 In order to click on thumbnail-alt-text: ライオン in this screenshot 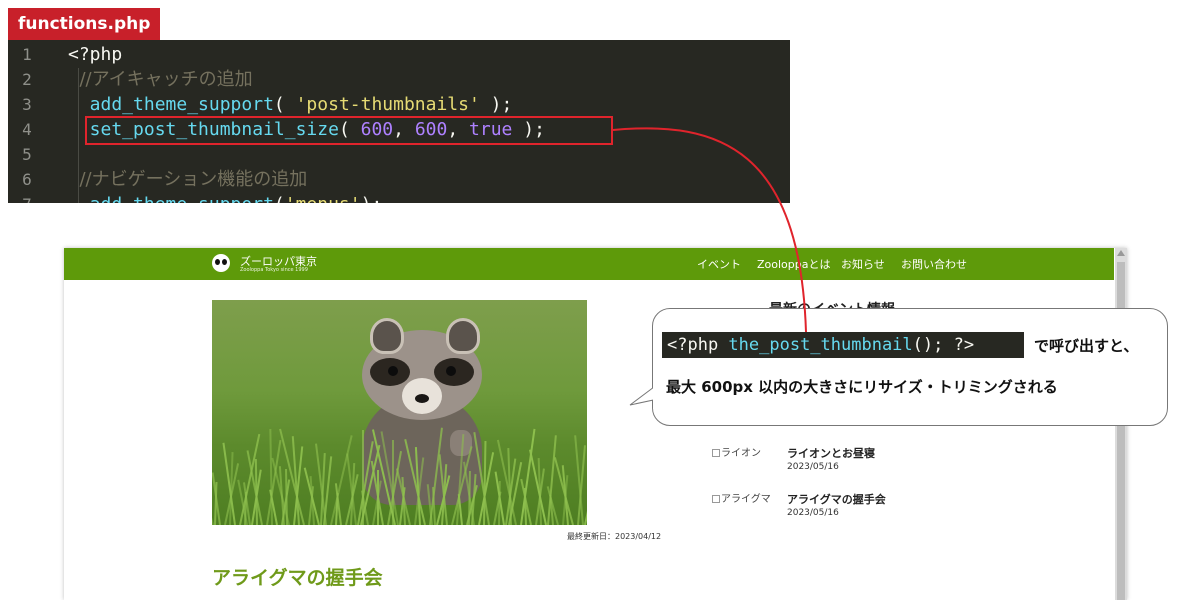, I will do `click(741, 453)`.